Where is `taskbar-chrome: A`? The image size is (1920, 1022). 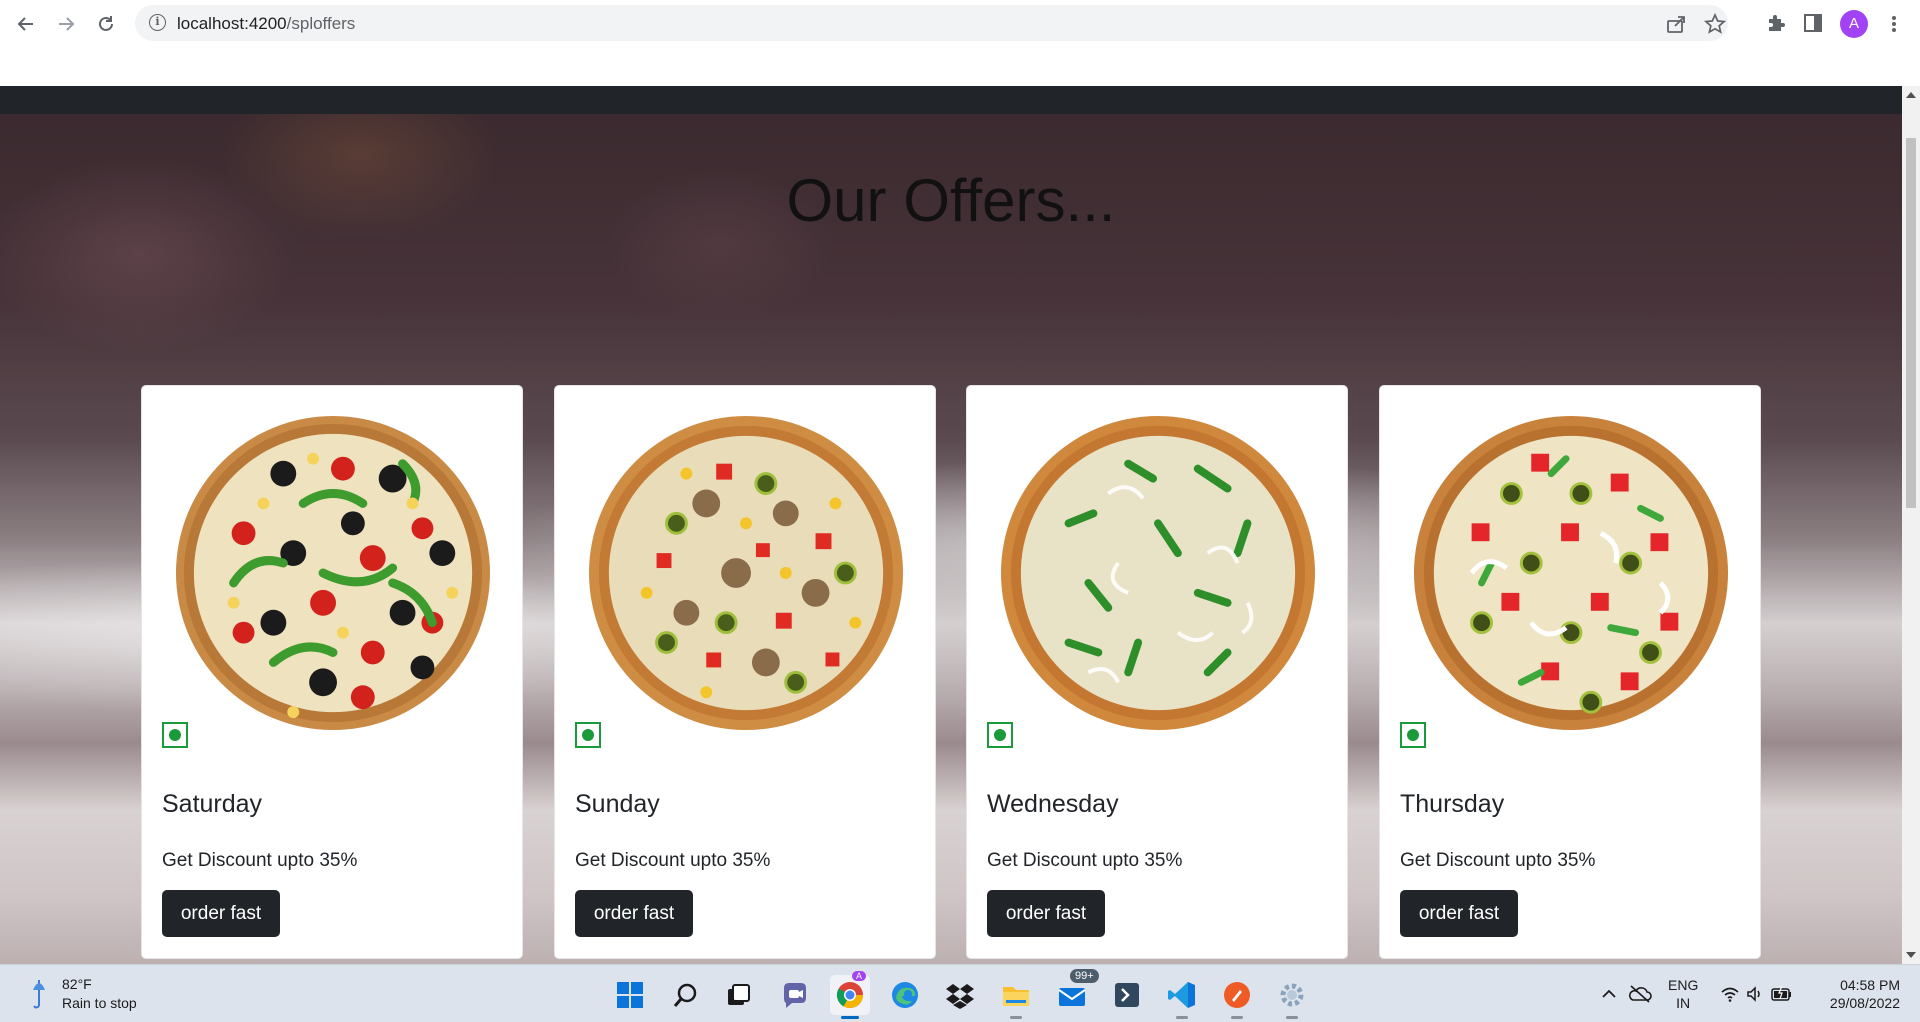 taskbar-chrome: A is located at coordinates (850, 995).